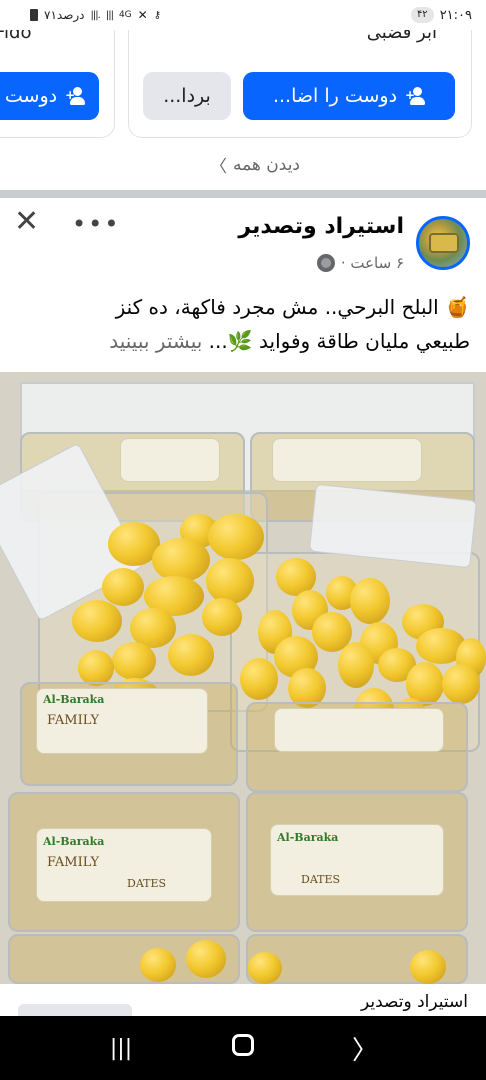 Image resolution: width=486 pixels, height=1080 pixels. I want to click on notification-count: ۴۲, so click(422, 15).